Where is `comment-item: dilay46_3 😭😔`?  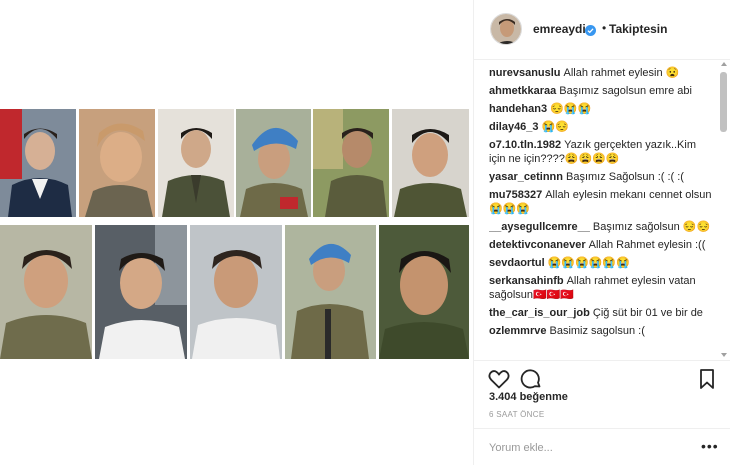 comment-item: dilay46_3 😭😔 is located at coordinates (601, 127).